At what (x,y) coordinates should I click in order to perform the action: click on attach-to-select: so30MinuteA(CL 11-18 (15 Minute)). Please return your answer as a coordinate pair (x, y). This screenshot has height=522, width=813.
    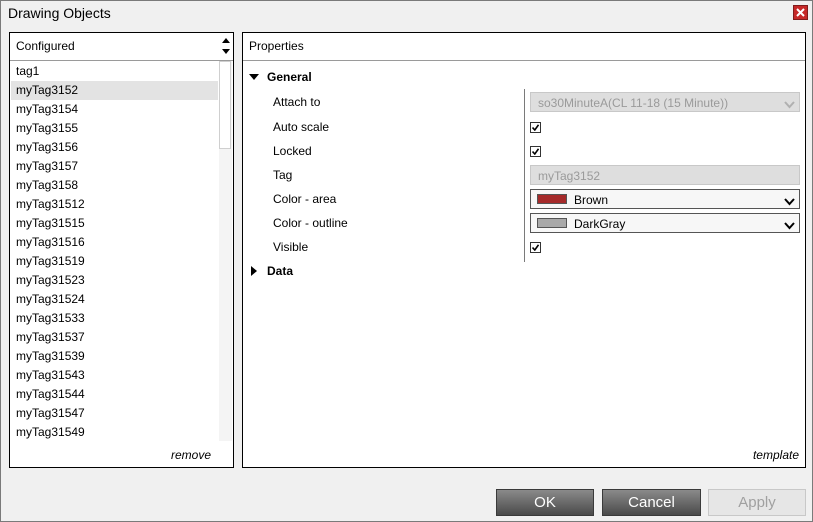
    Looking at the image, I should click on (665, 102).